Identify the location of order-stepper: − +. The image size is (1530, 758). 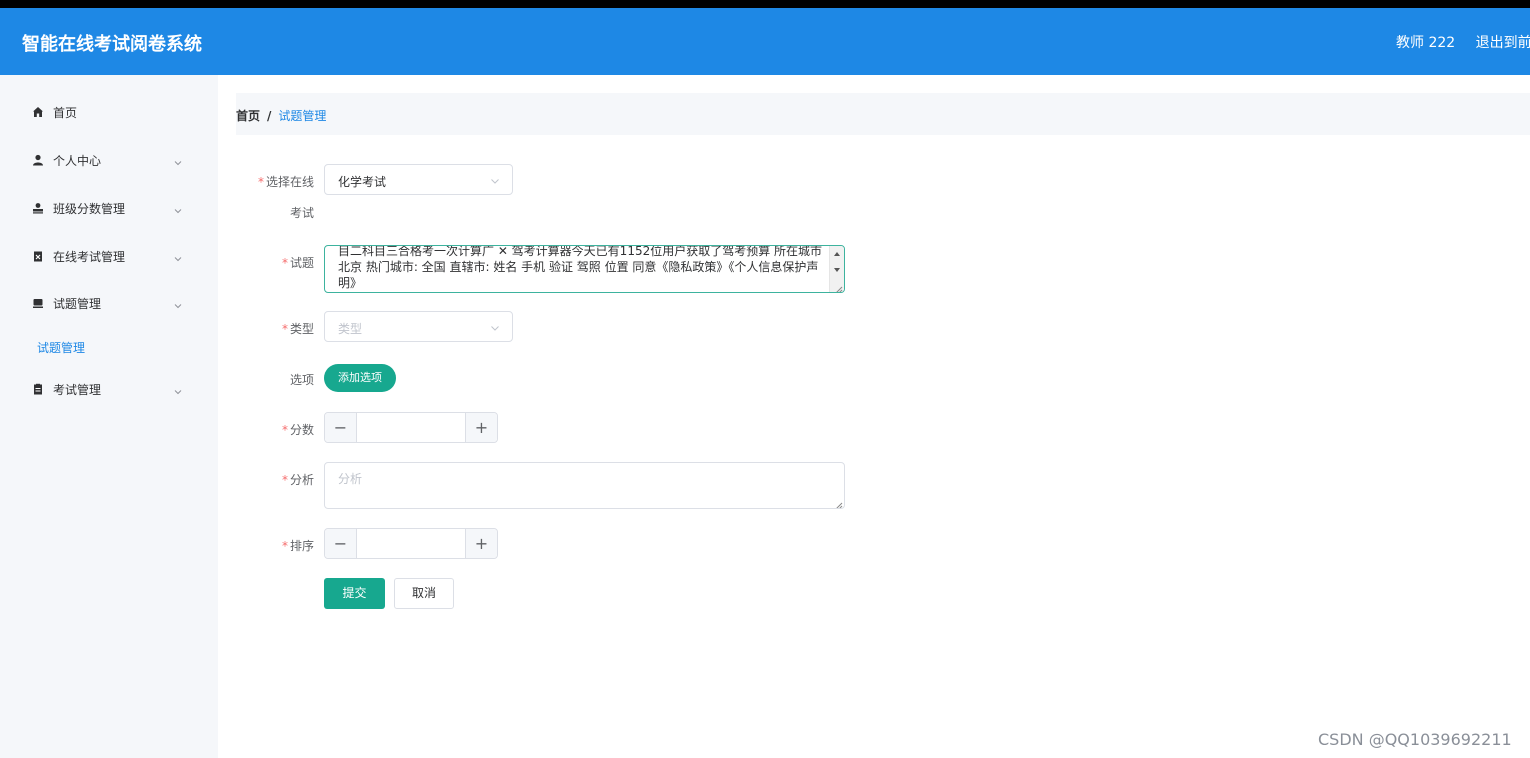
(411, 543).